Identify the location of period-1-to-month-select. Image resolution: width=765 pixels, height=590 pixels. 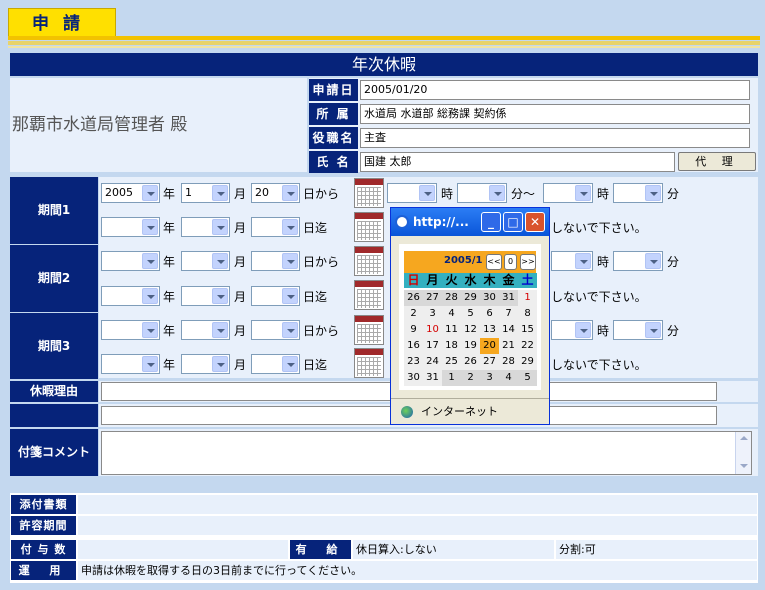
(205, 227).